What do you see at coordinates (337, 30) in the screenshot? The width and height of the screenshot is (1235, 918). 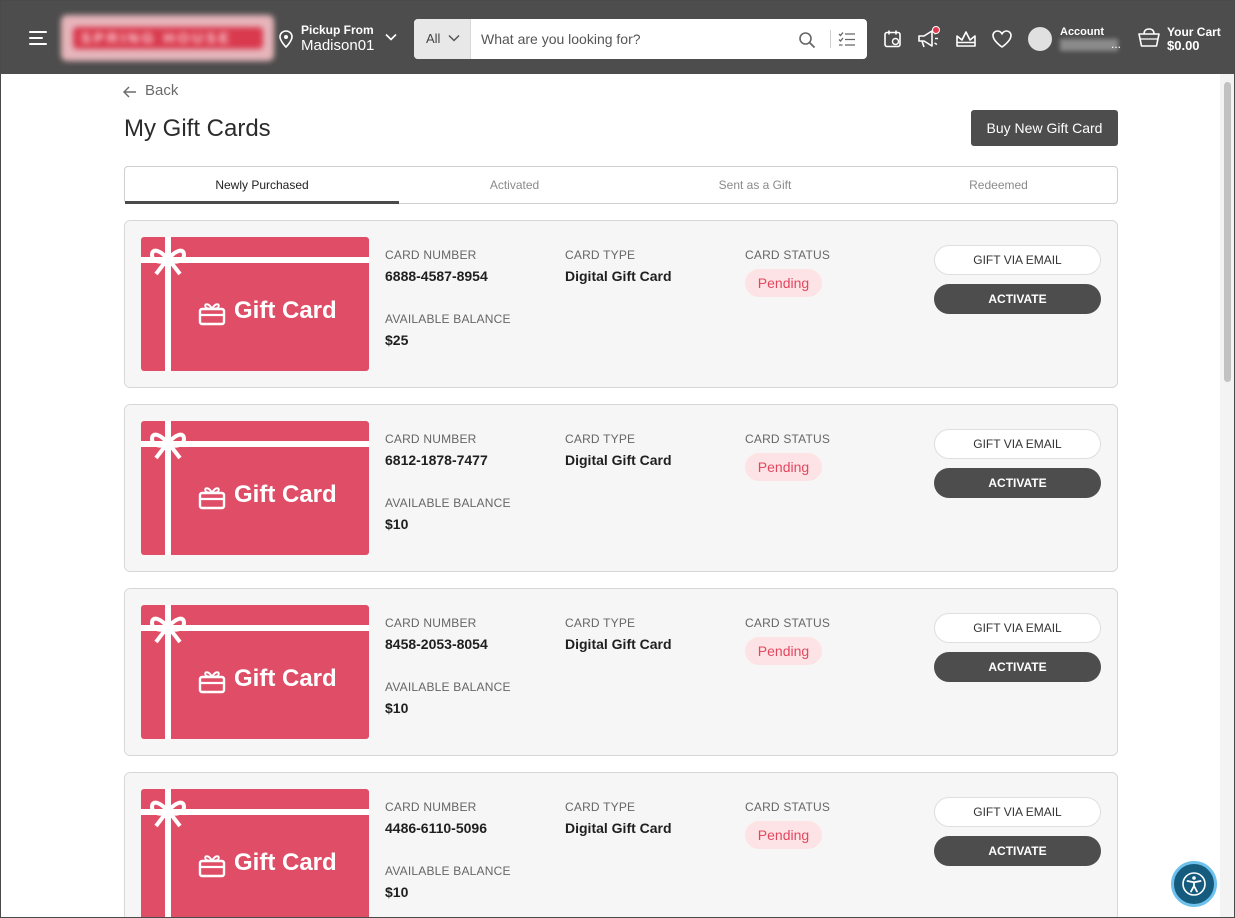 I see `pickup-label: Pickup From` at bounding box center [337, 30].